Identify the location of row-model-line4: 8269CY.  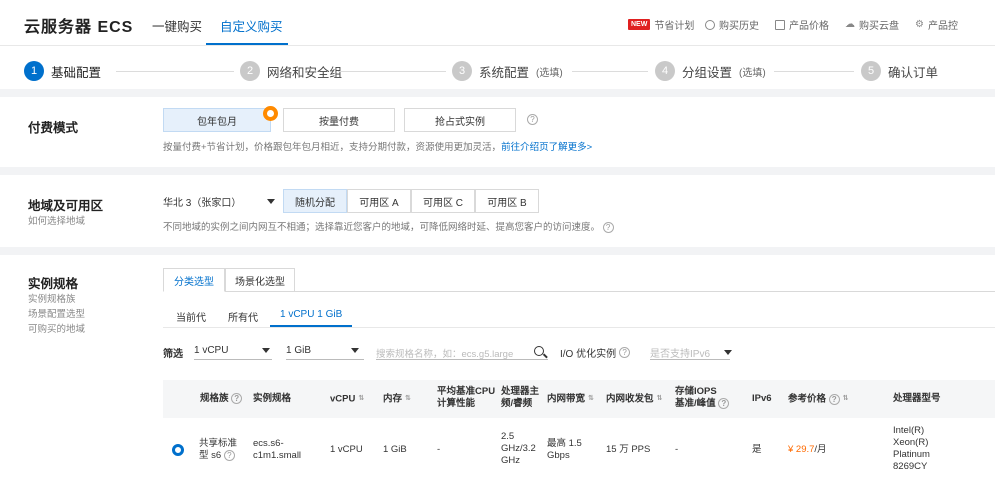
(910, 466).